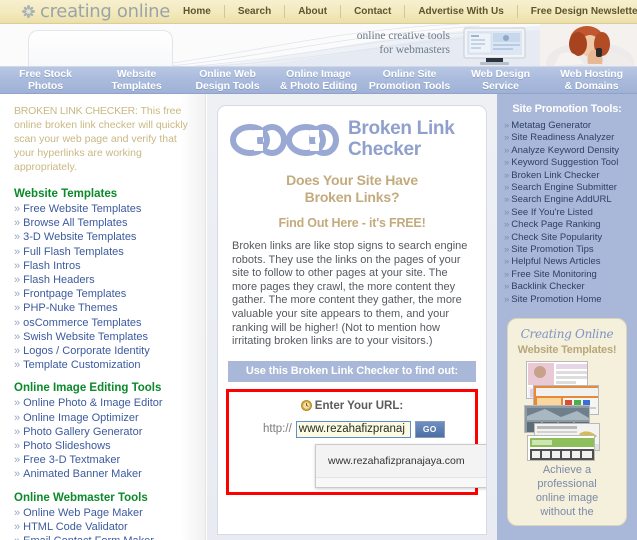 The height and width of the screenshot is (540, 637). What do you see at coordinates (85, 11) in the screenshot?
I see `site-logo: creating online` at bounding box center [85, 11].